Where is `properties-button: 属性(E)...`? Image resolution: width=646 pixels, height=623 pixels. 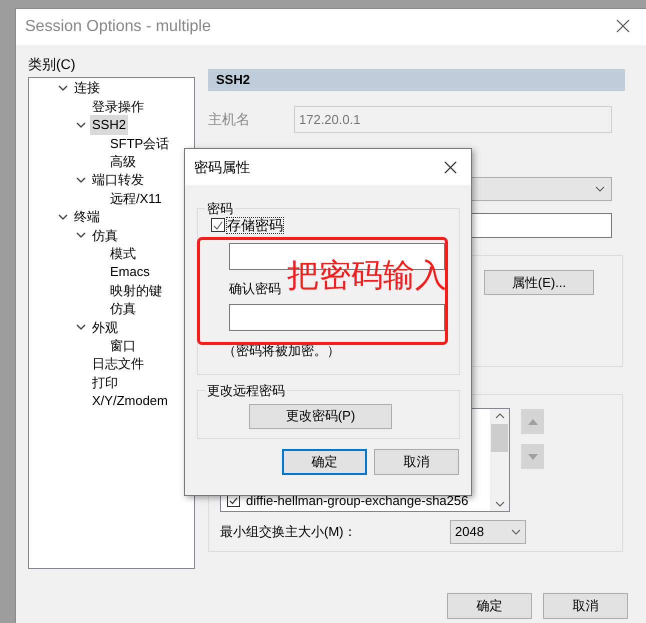
properties-button: 属性(E)... is located at coordinates (539, 282).